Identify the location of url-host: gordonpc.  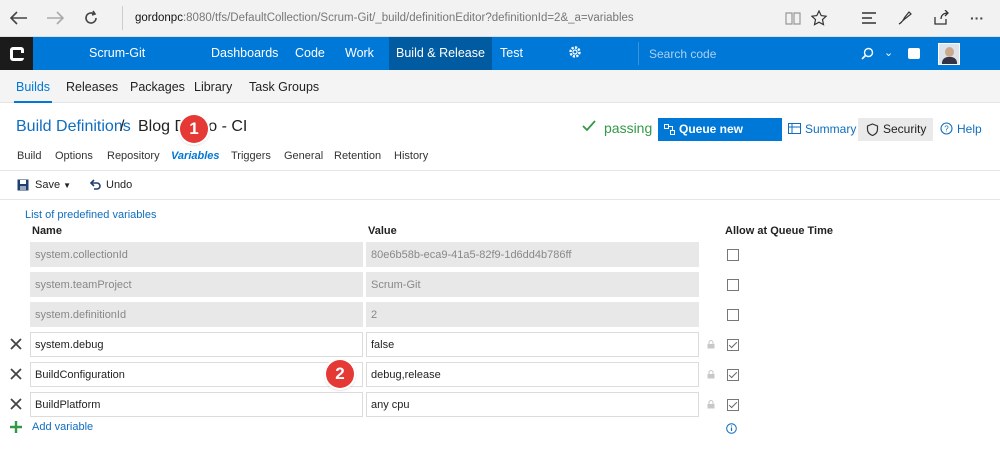
(159, 18).